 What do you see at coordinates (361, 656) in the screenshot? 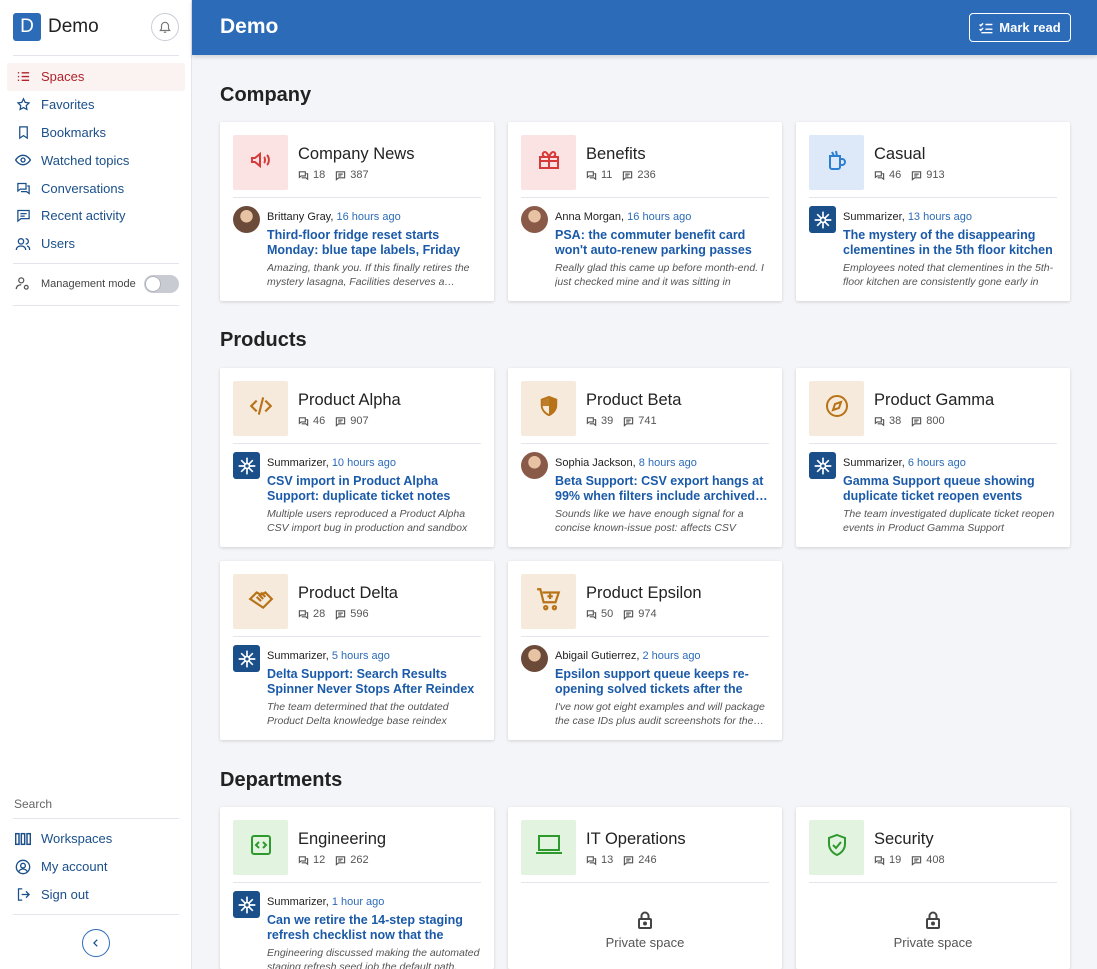
I see `post-time: 5 hours ago` at bounding box center [361, 656].